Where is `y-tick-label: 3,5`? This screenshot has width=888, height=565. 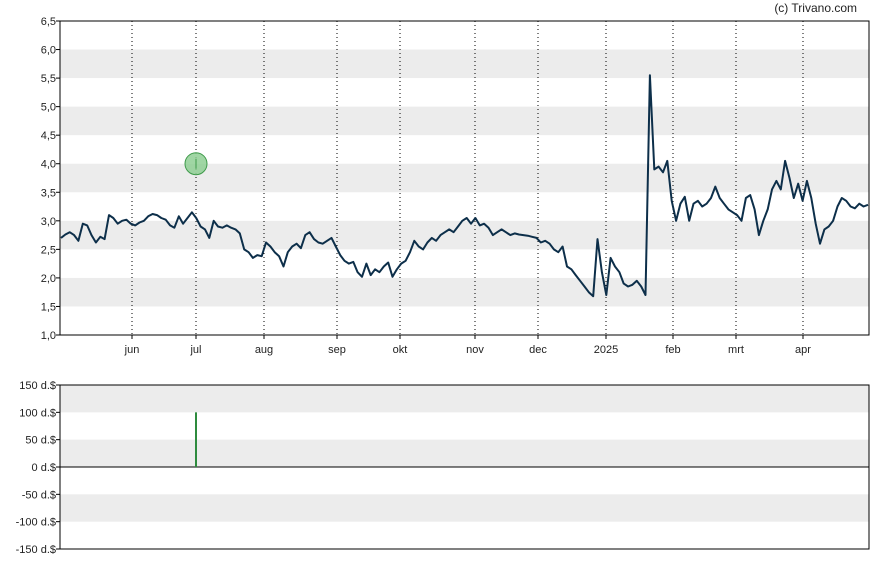
y-tick-label: 3,5 is located at coordinates (48, 193).